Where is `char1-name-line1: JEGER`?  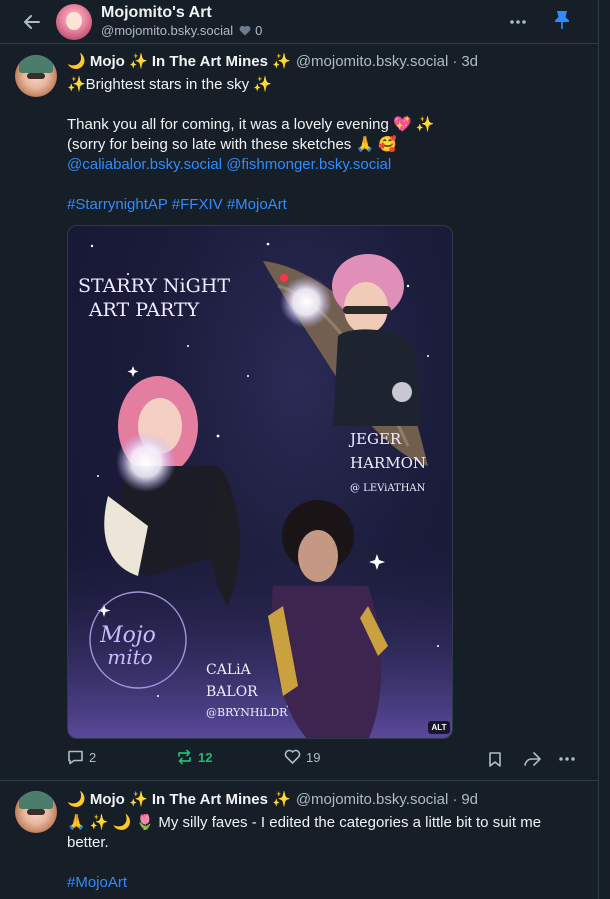 char1-name-line1: JEGER is located at coordinates (375, 439).